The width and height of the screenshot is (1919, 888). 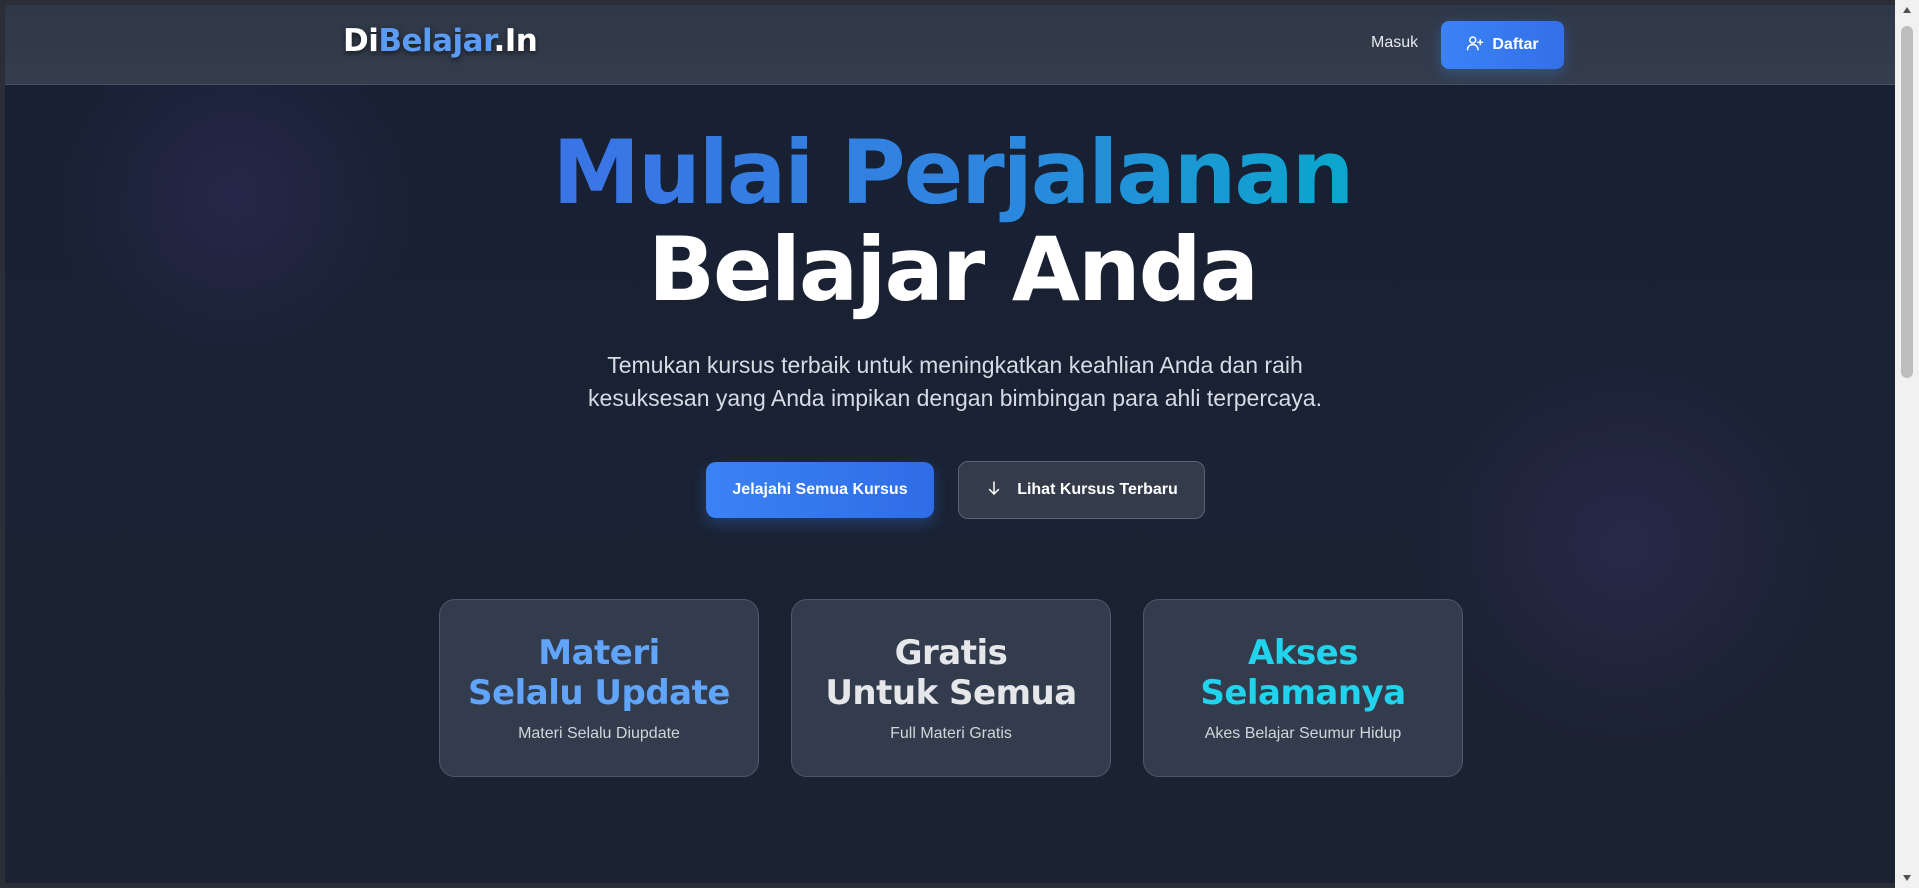 What do you see at coordinates (951, 653) in the screenshot?
I see `feature-title-line1: Gratis` at bounding box center [951, 653].